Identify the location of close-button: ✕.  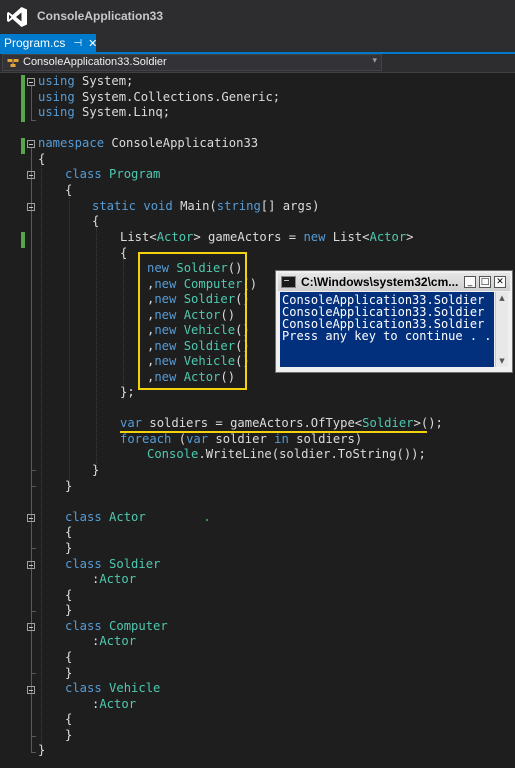
(500, 282).